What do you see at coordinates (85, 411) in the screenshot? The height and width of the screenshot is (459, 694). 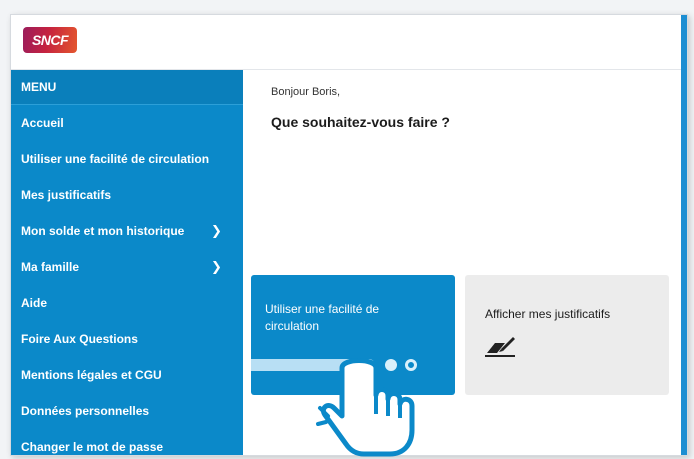 I see `sidebar-item-label: Données personnelles` at bounding box center [85, 411].